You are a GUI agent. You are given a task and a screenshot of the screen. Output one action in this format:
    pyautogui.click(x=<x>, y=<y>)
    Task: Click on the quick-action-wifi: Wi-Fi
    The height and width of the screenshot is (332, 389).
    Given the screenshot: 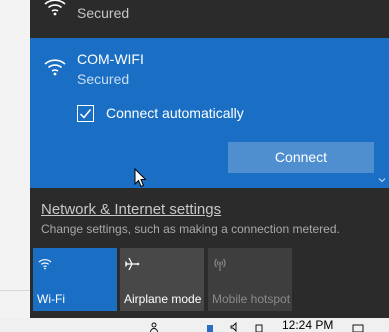 What is the action you would take?
    pyautogui.click(x=75, y=279)
    